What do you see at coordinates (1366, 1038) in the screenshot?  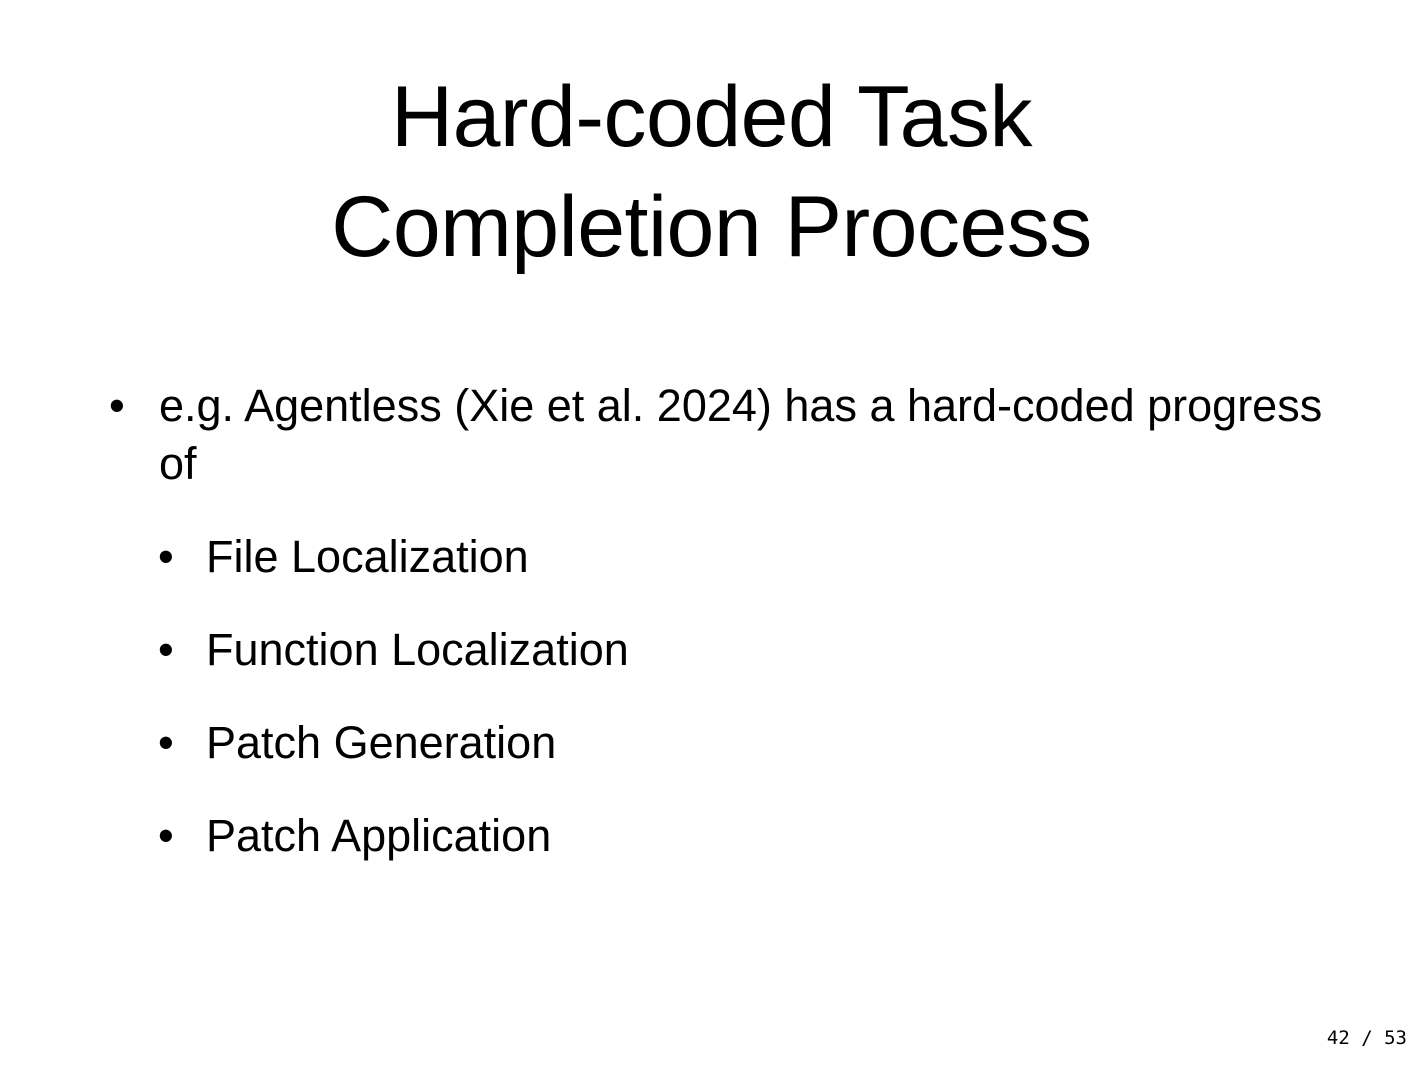 I see `page-indicator: 42 / 53` at bounding box center [1366, 1038].